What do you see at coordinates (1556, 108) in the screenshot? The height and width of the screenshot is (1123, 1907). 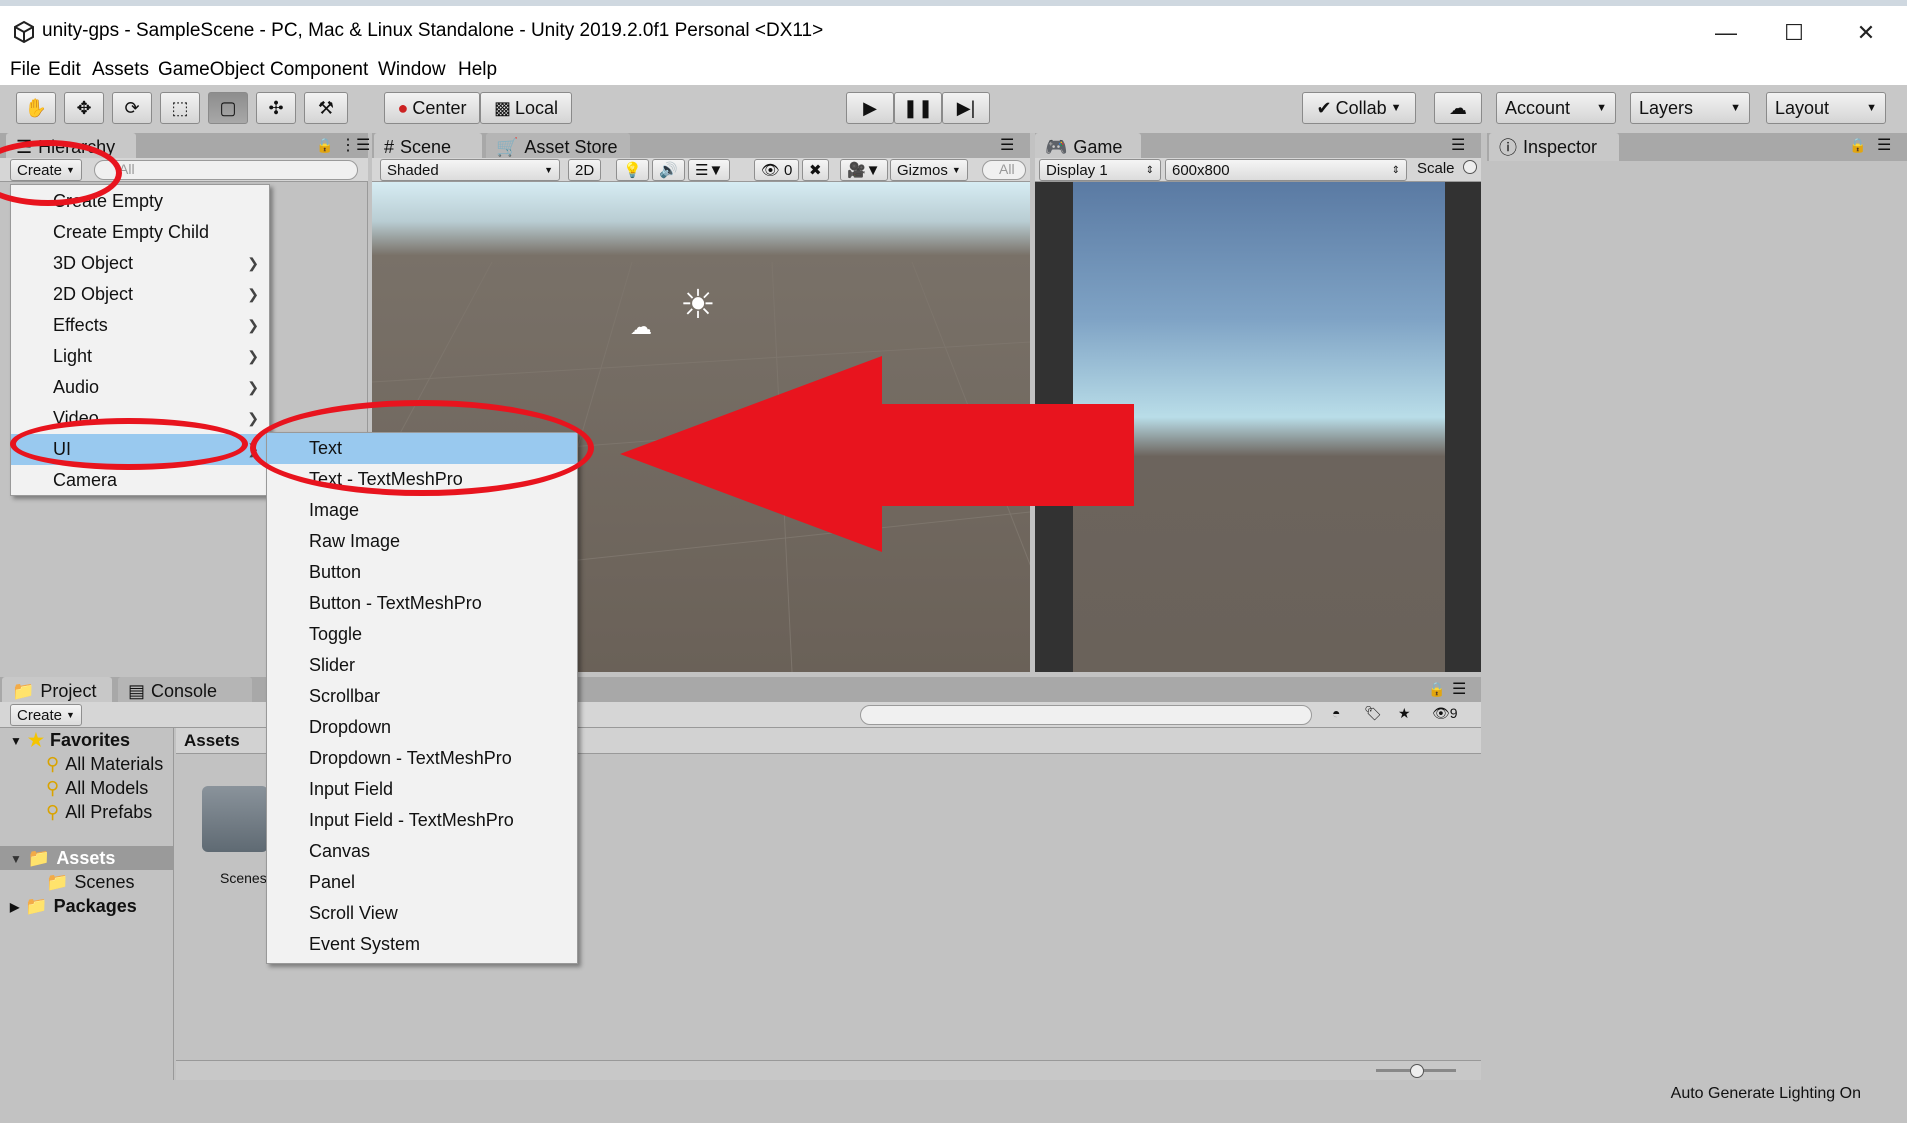 I see `account-dropdown: Account ▼` at bounding box center [1556, 108].